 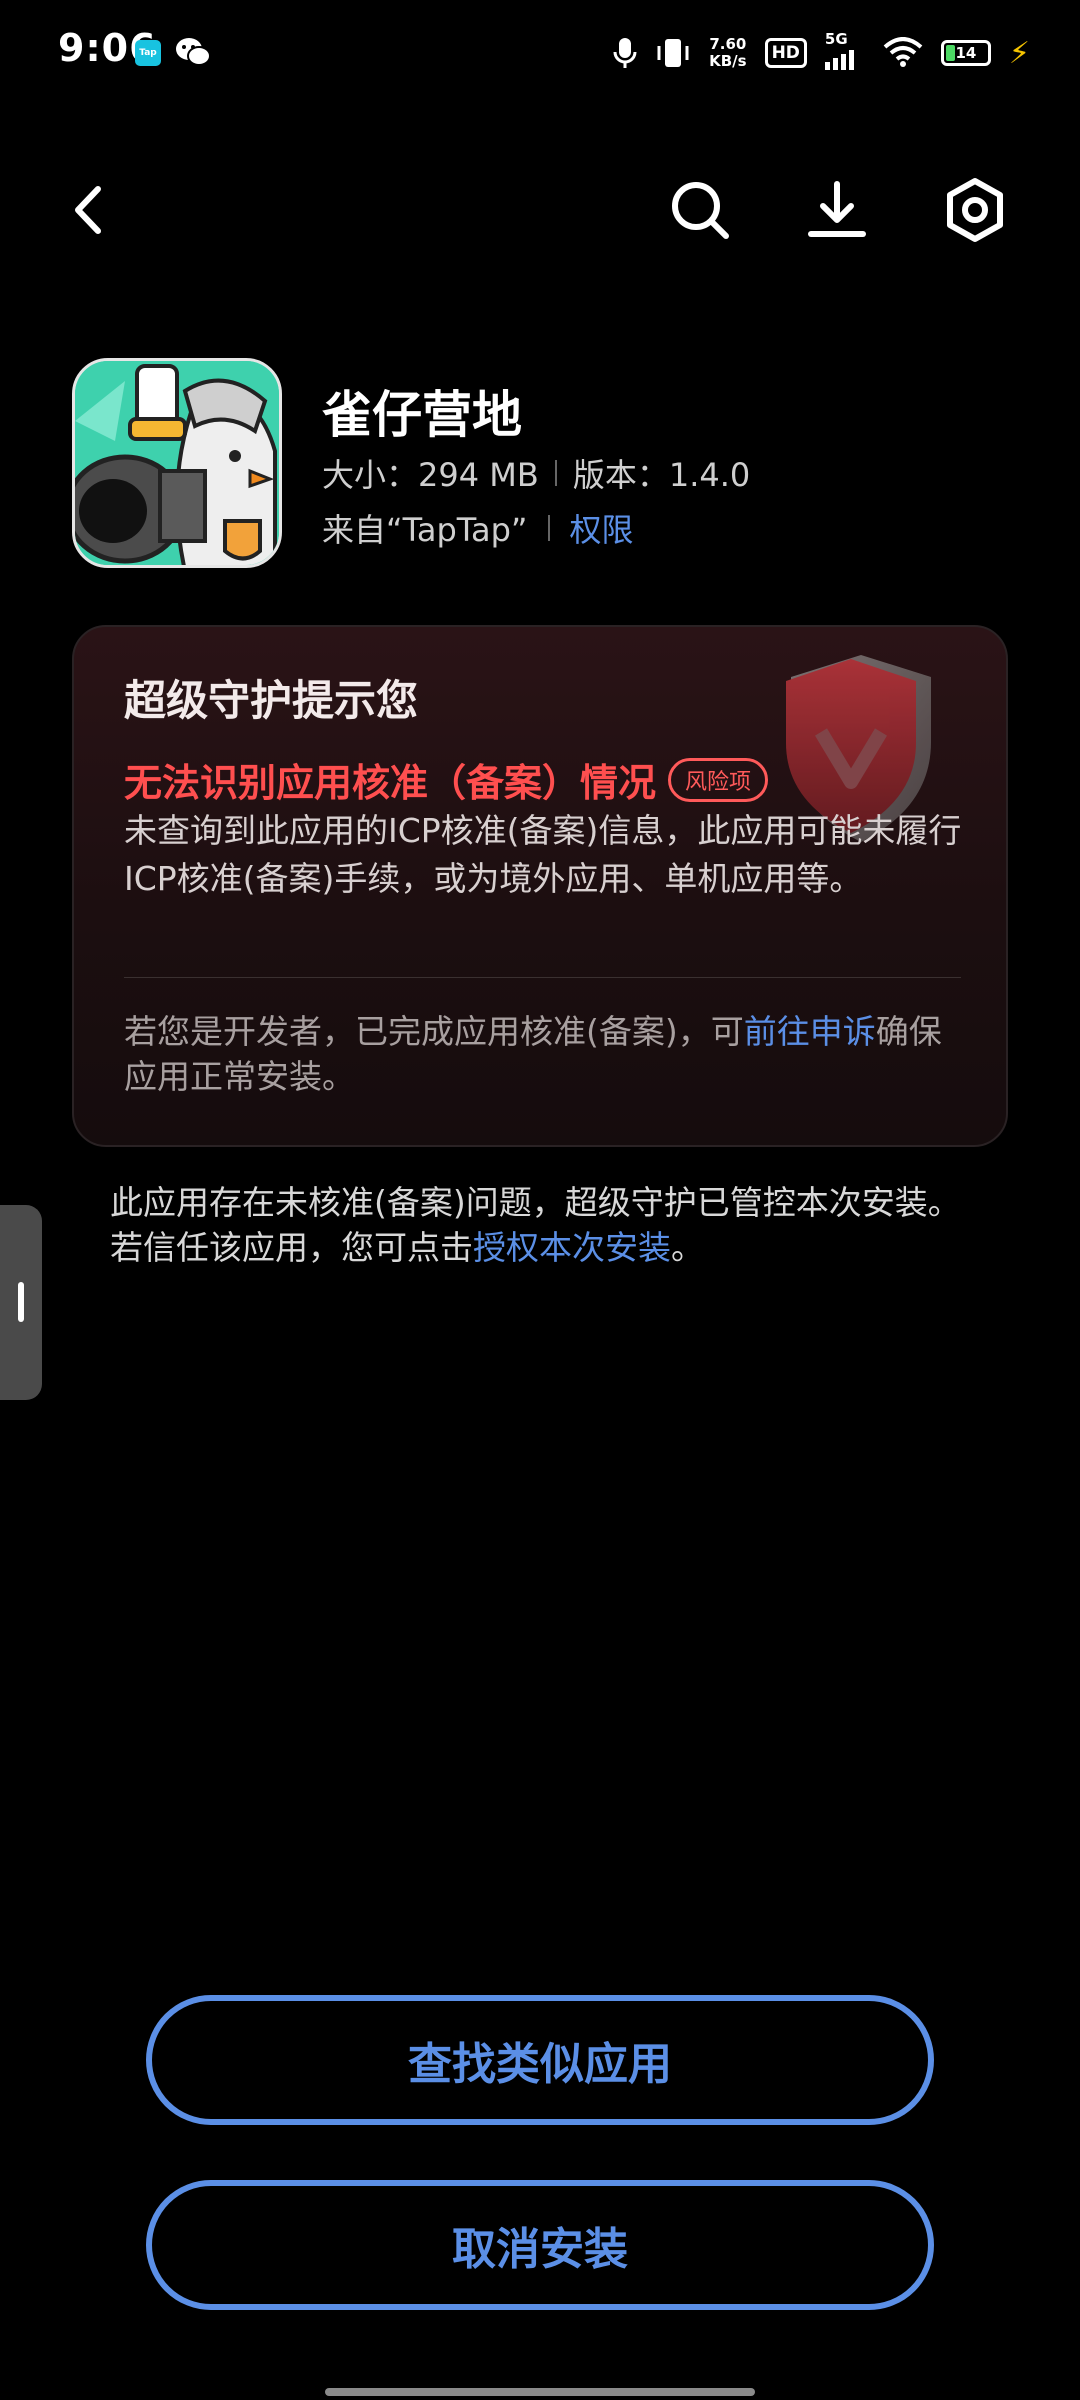 What do you see at coordinates (422, 415) in the screenshot?
I see `app-name: 雀仔营地` at bounding box center [422, 415].